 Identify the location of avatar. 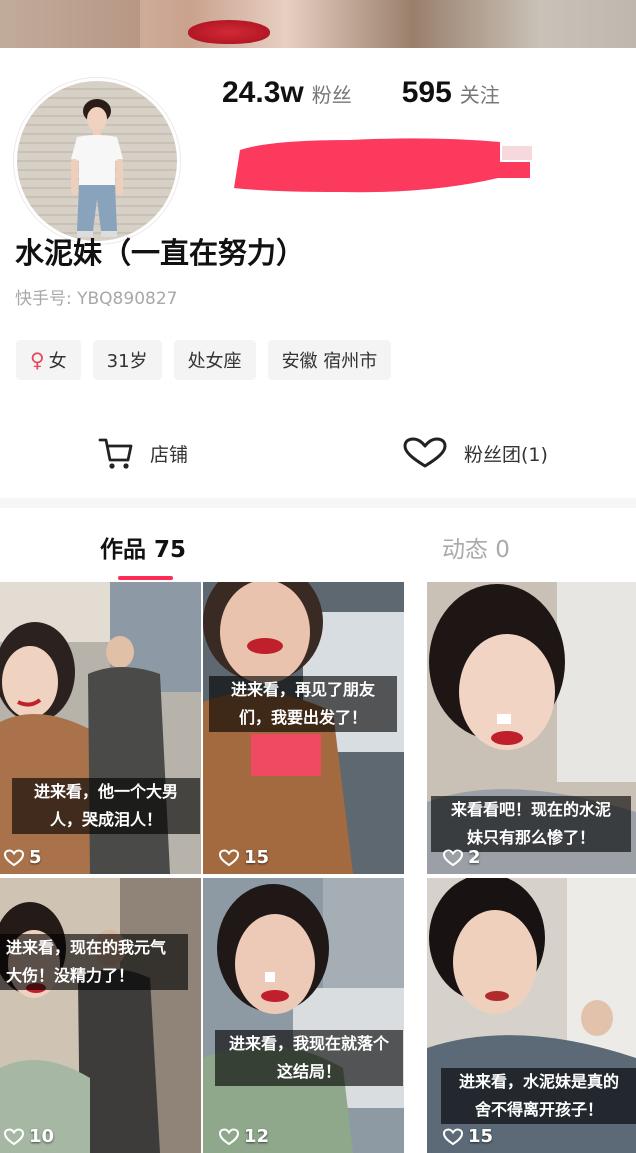
(97, 161).